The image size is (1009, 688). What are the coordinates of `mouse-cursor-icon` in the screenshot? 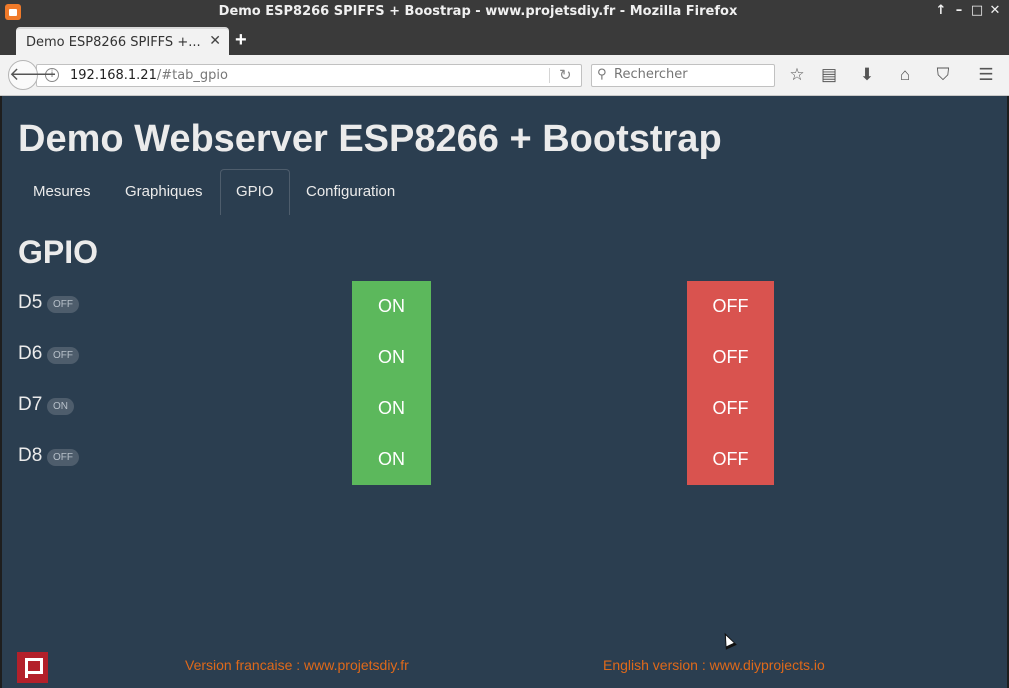 It's located at (728, 640).